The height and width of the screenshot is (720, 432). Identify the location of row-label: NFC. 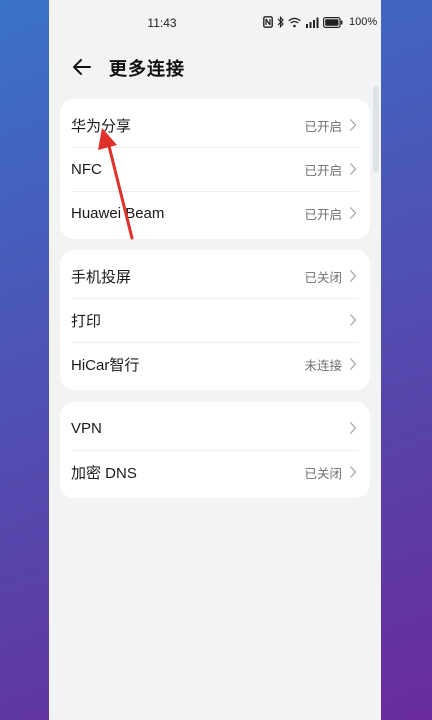
(86, 169).